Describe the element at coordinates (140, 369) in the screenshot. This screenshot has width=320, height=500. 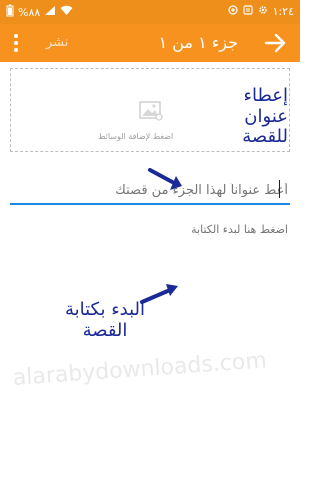
I see `watermark-text: alarabydownloads.com` at that location.